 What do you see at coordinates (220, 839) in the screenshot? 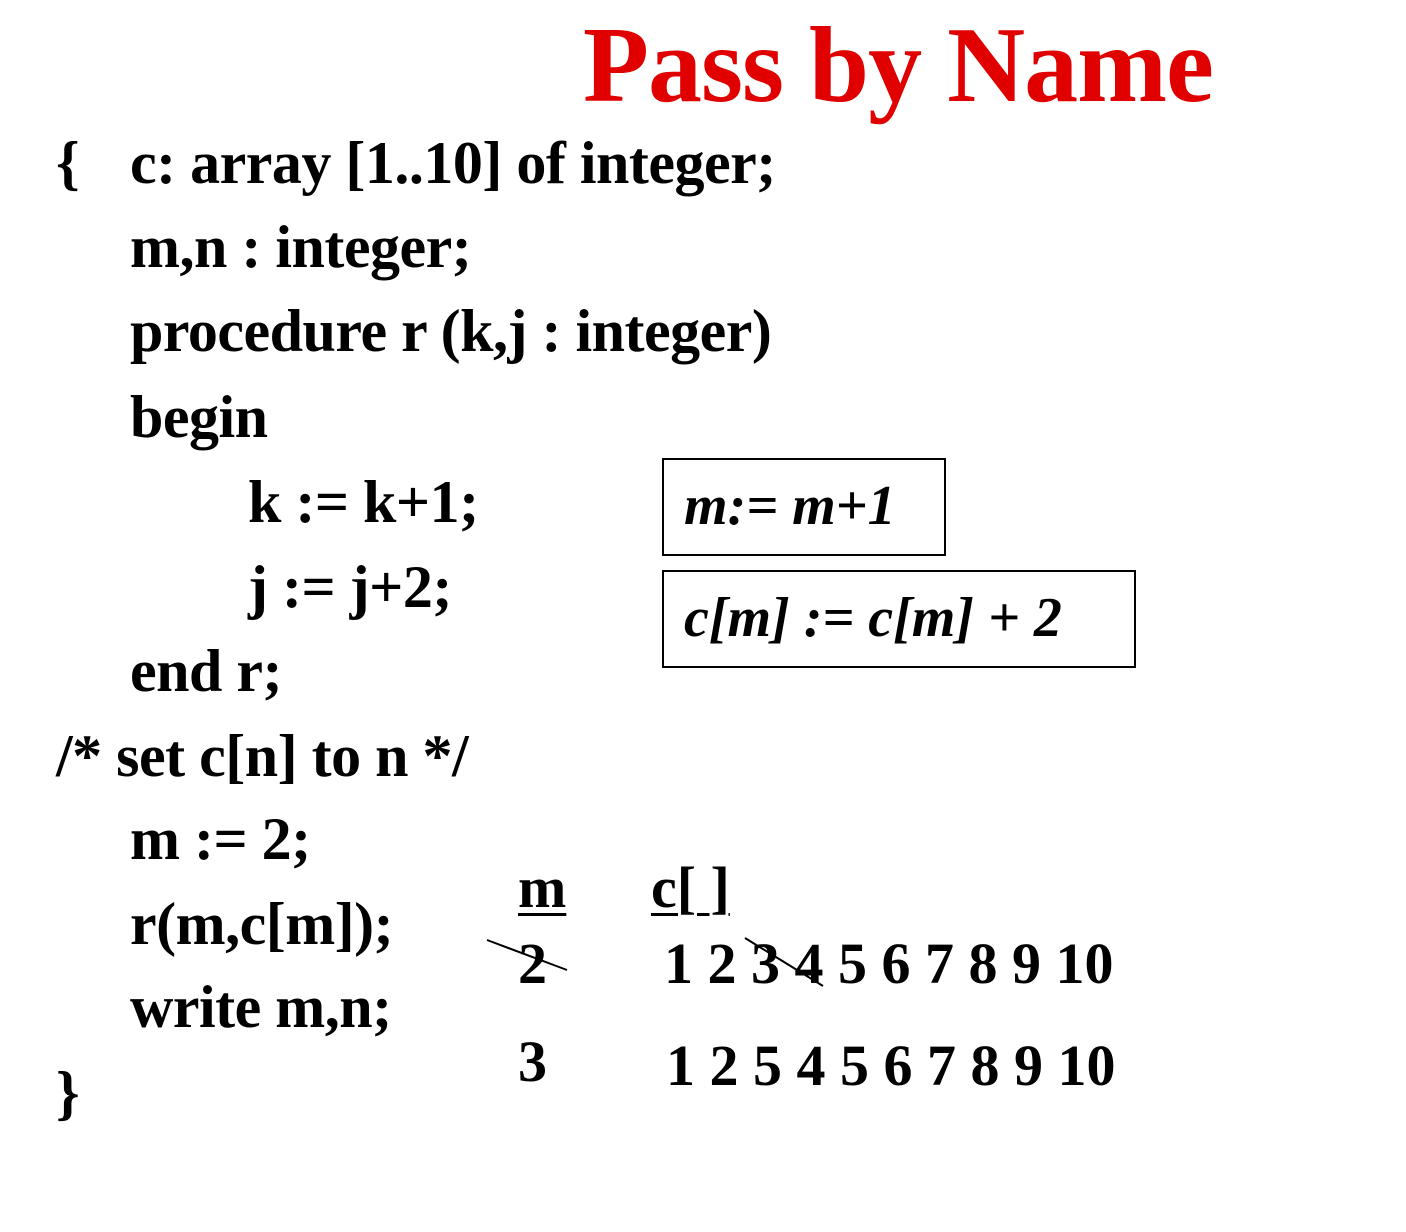
I see `code-line-9: m := 2;` at bounding box center [220, 839].